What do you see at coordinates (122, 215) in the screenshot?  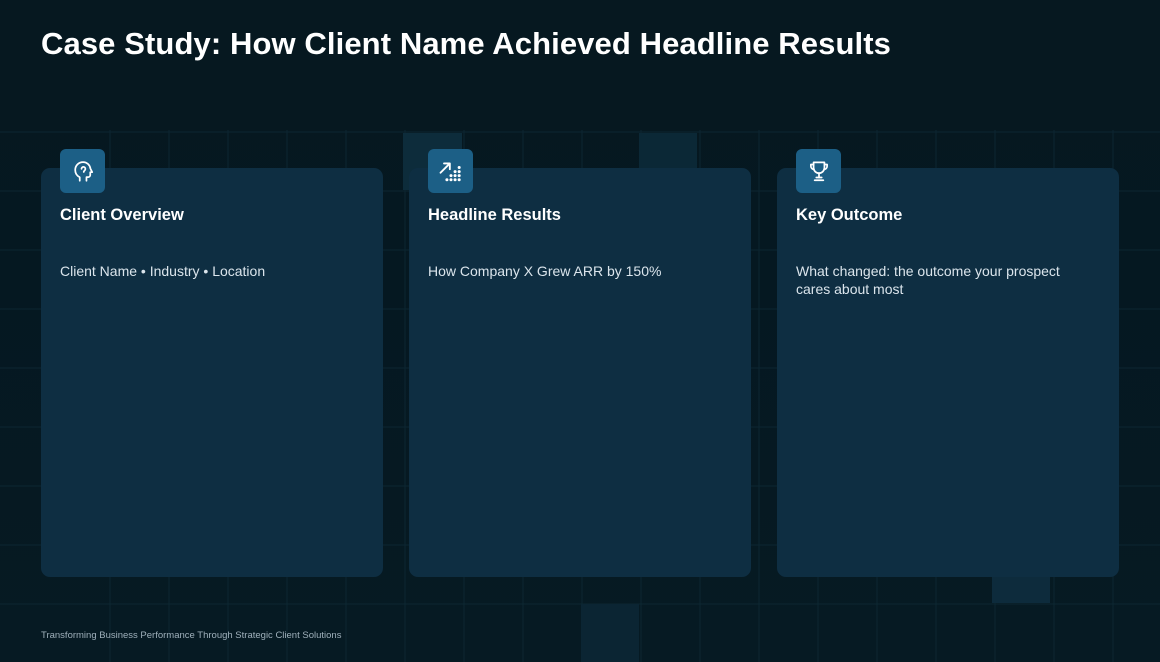 I see `card-heading: Client Overview` at bounding box center [122, 215].